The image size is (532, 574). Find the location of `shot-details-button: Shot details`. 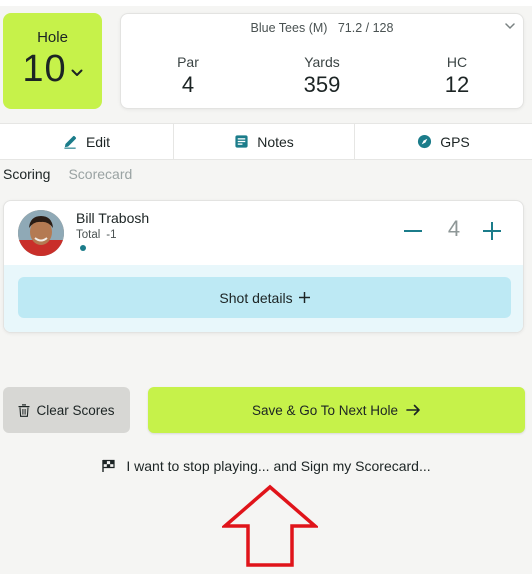

shot-details-button: Shot details is located at coordinates (264, 297).